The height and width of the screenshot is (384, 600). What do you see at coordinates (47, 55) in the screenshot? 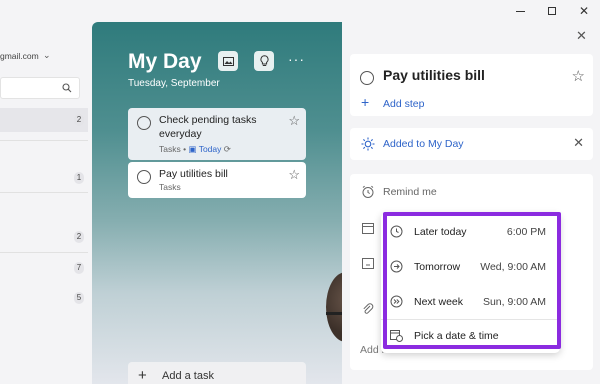
I see `account-chevron-icon: ⌄` at bounding box center [47, 55].